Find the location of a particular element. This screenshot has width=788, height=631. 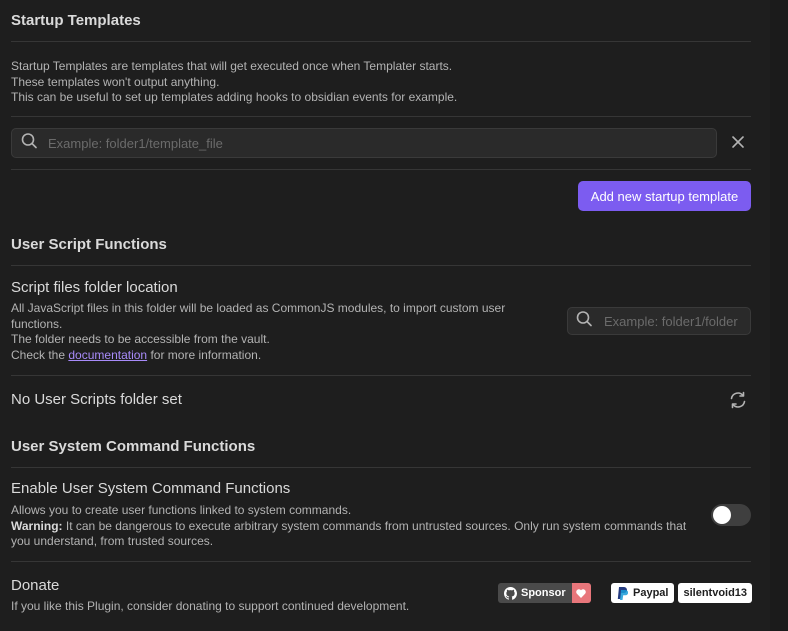

documentation-link: documentation is located at coordinates (107, 355).